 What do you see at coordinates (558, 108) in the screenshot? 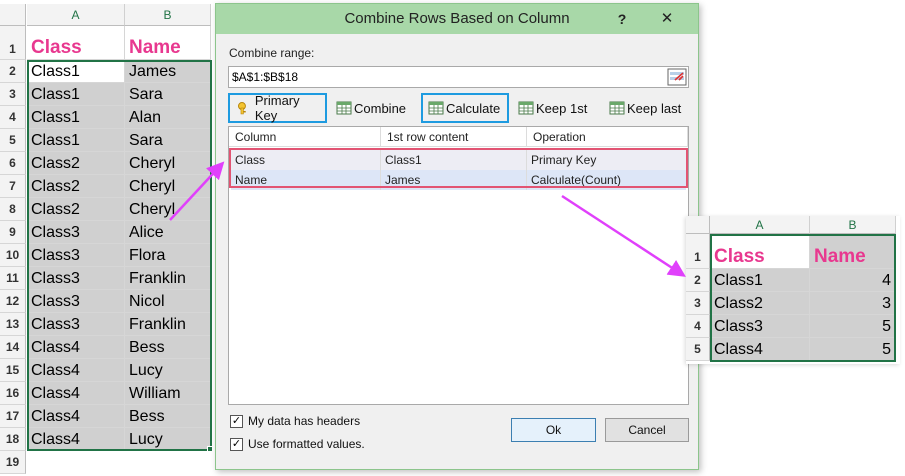
I see `keep-first-button: Keep 1st` at bounding box center [558, 108].